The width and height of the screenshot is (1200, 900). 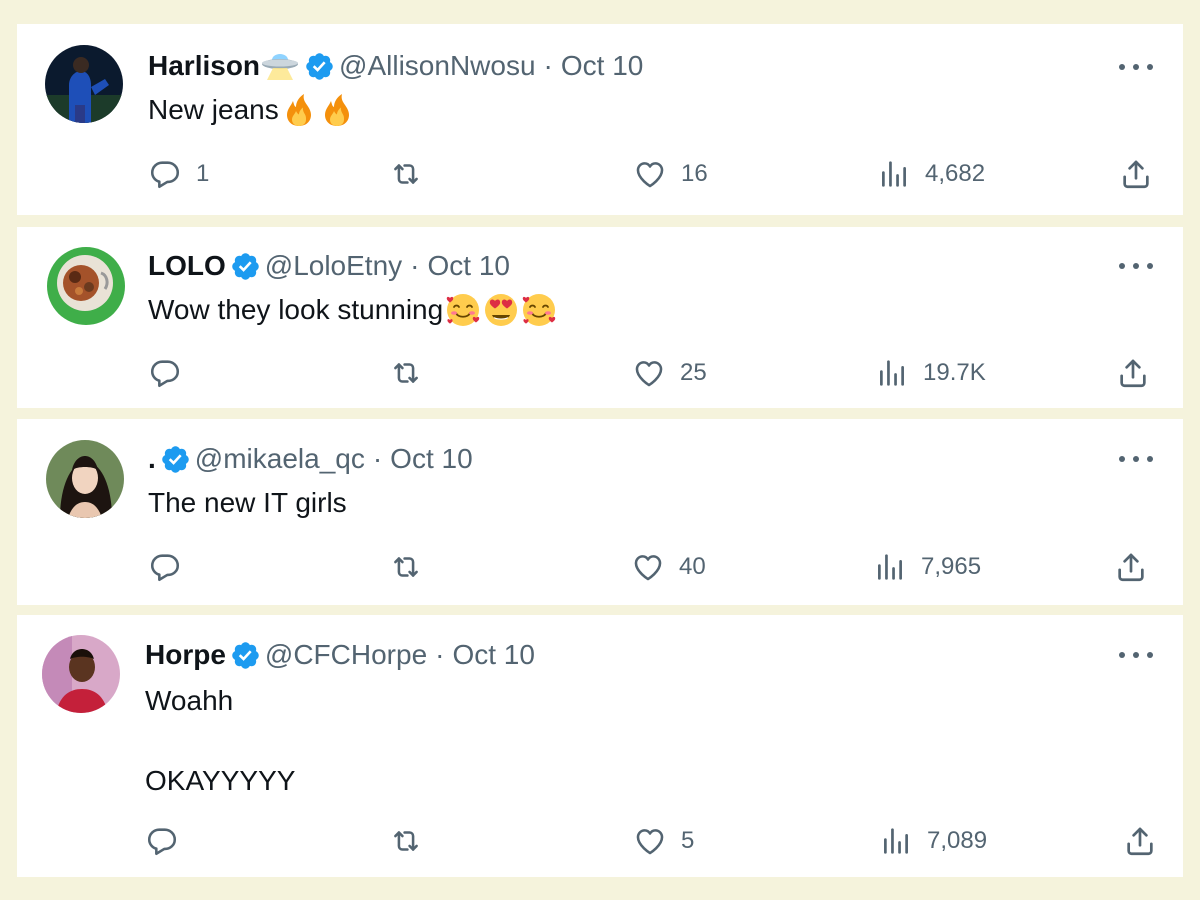 I want to click on tweet-text: The new IT girls, so click(x=247, y=502).